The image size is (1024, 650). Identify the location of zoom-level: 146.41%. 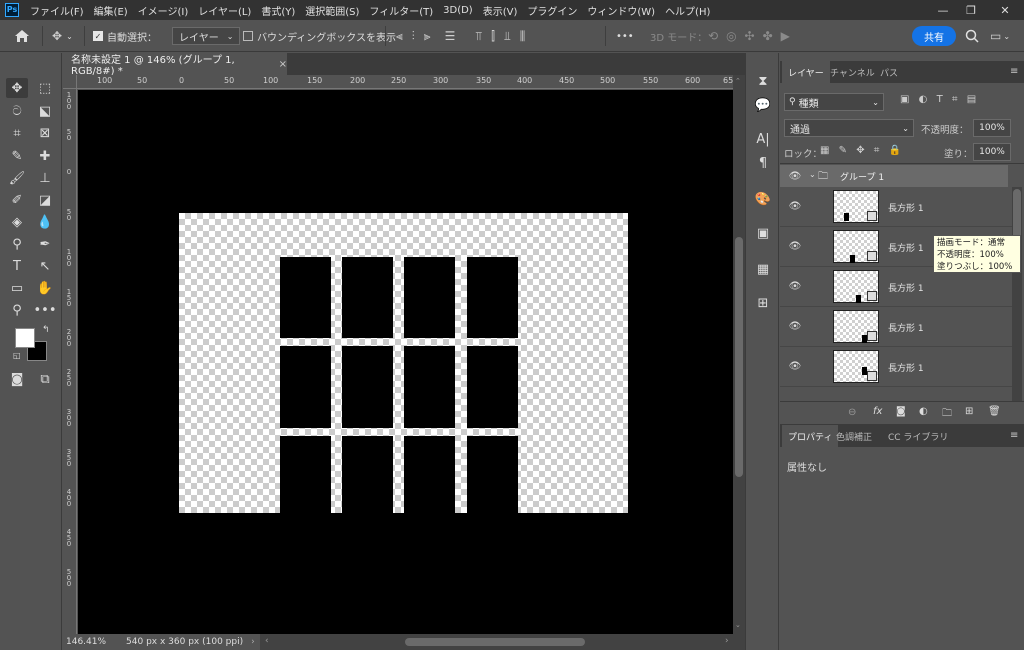
(86, 642).